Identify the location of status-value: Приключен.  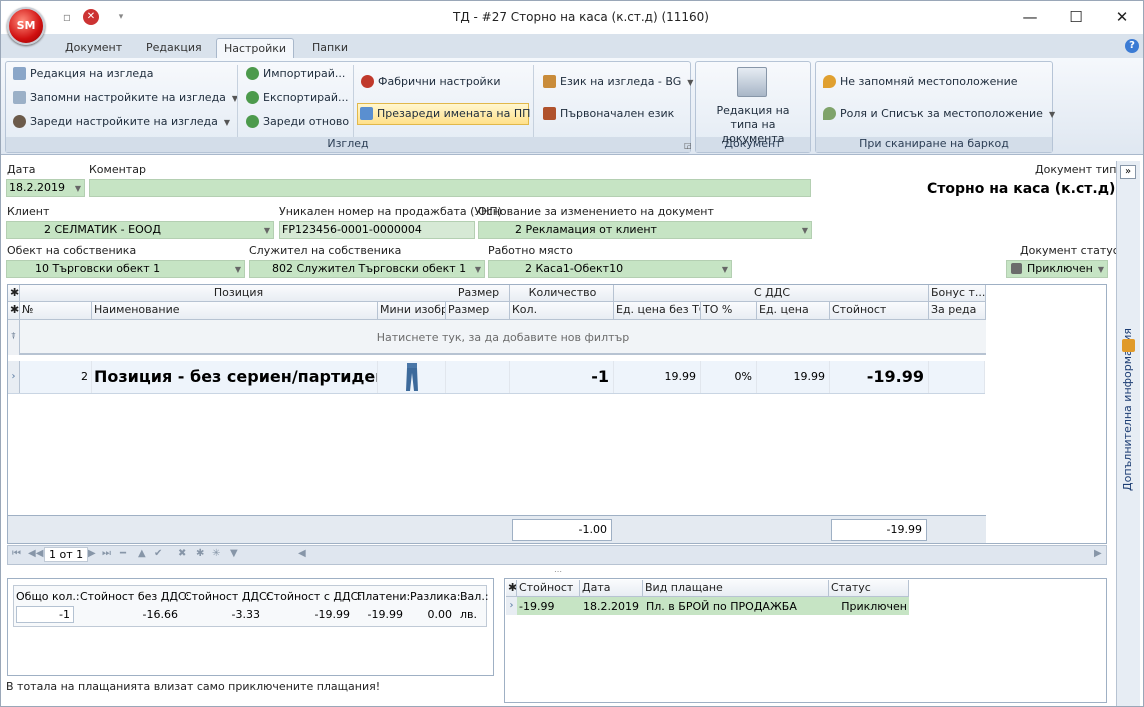
(1060, 268).